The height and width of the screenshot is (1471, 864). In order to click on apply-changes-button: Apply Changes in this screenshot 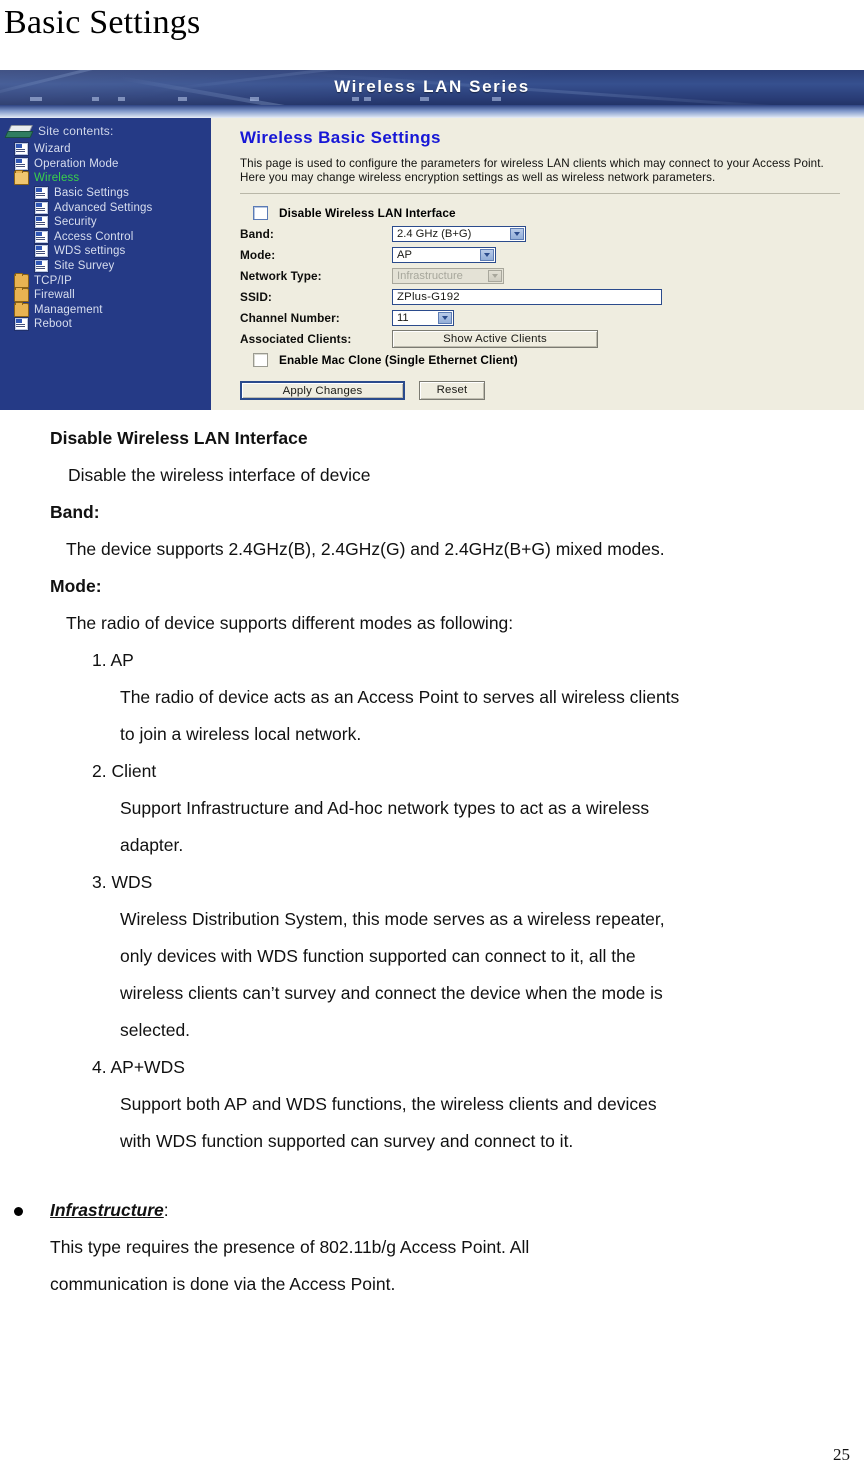, I will do `click(322, 391)`.